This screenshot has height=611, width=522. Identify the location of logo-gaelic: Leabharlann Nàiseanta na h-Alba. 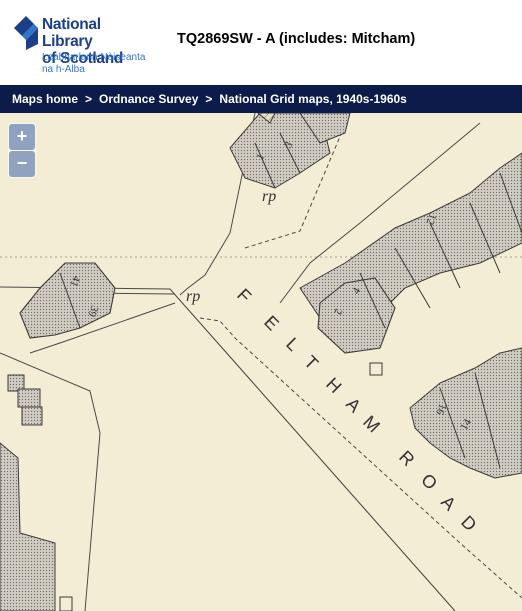
(94, 63).